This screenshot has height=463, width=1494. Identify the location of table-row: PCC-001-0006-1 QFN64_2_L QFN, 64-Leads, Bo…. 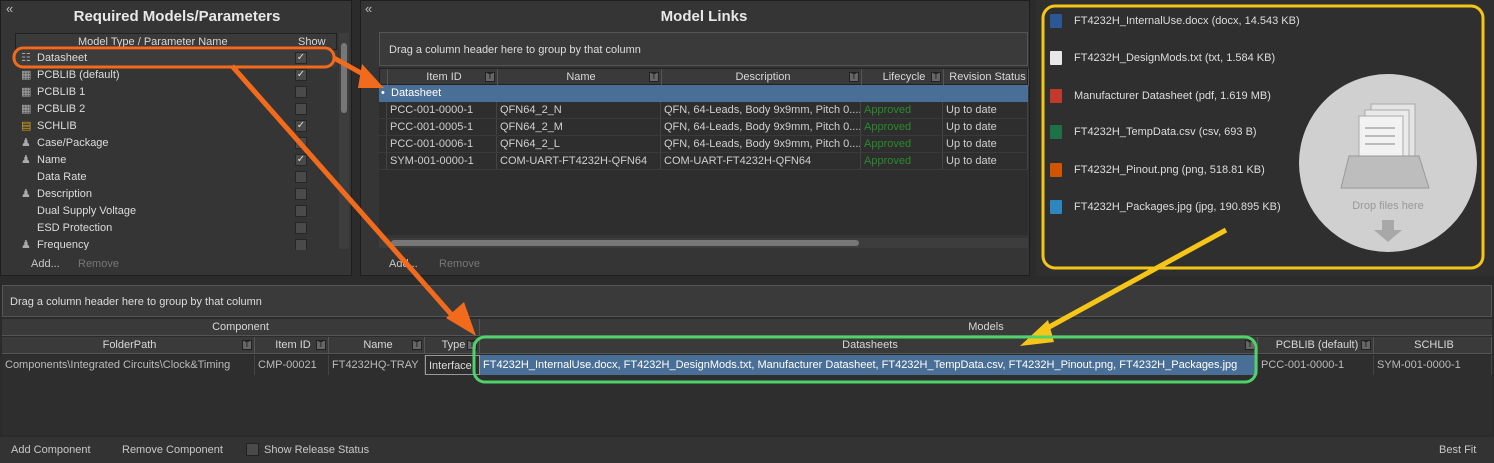
(703, 144).